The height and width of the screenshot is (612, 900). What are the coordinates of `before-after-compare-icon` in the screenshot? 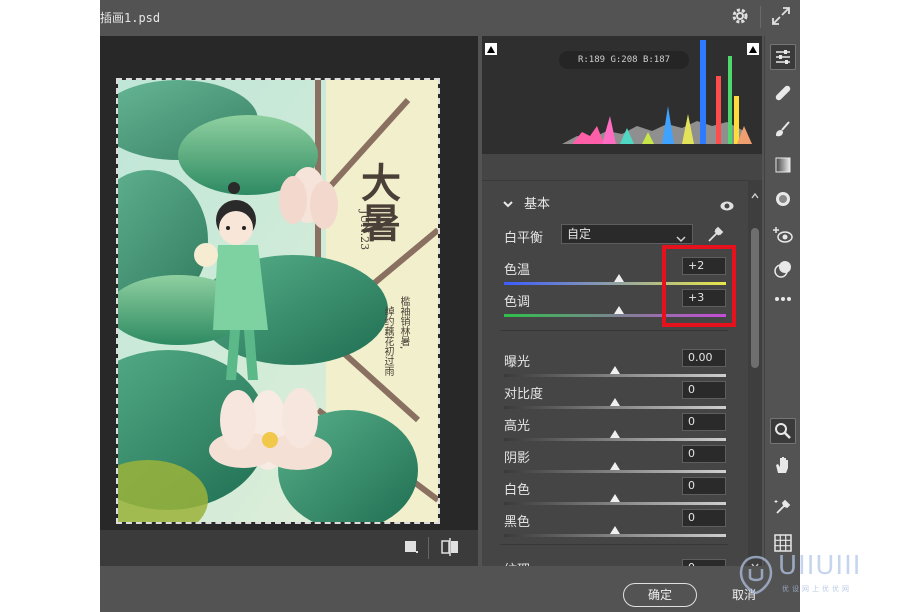 It's located at (450, 549).